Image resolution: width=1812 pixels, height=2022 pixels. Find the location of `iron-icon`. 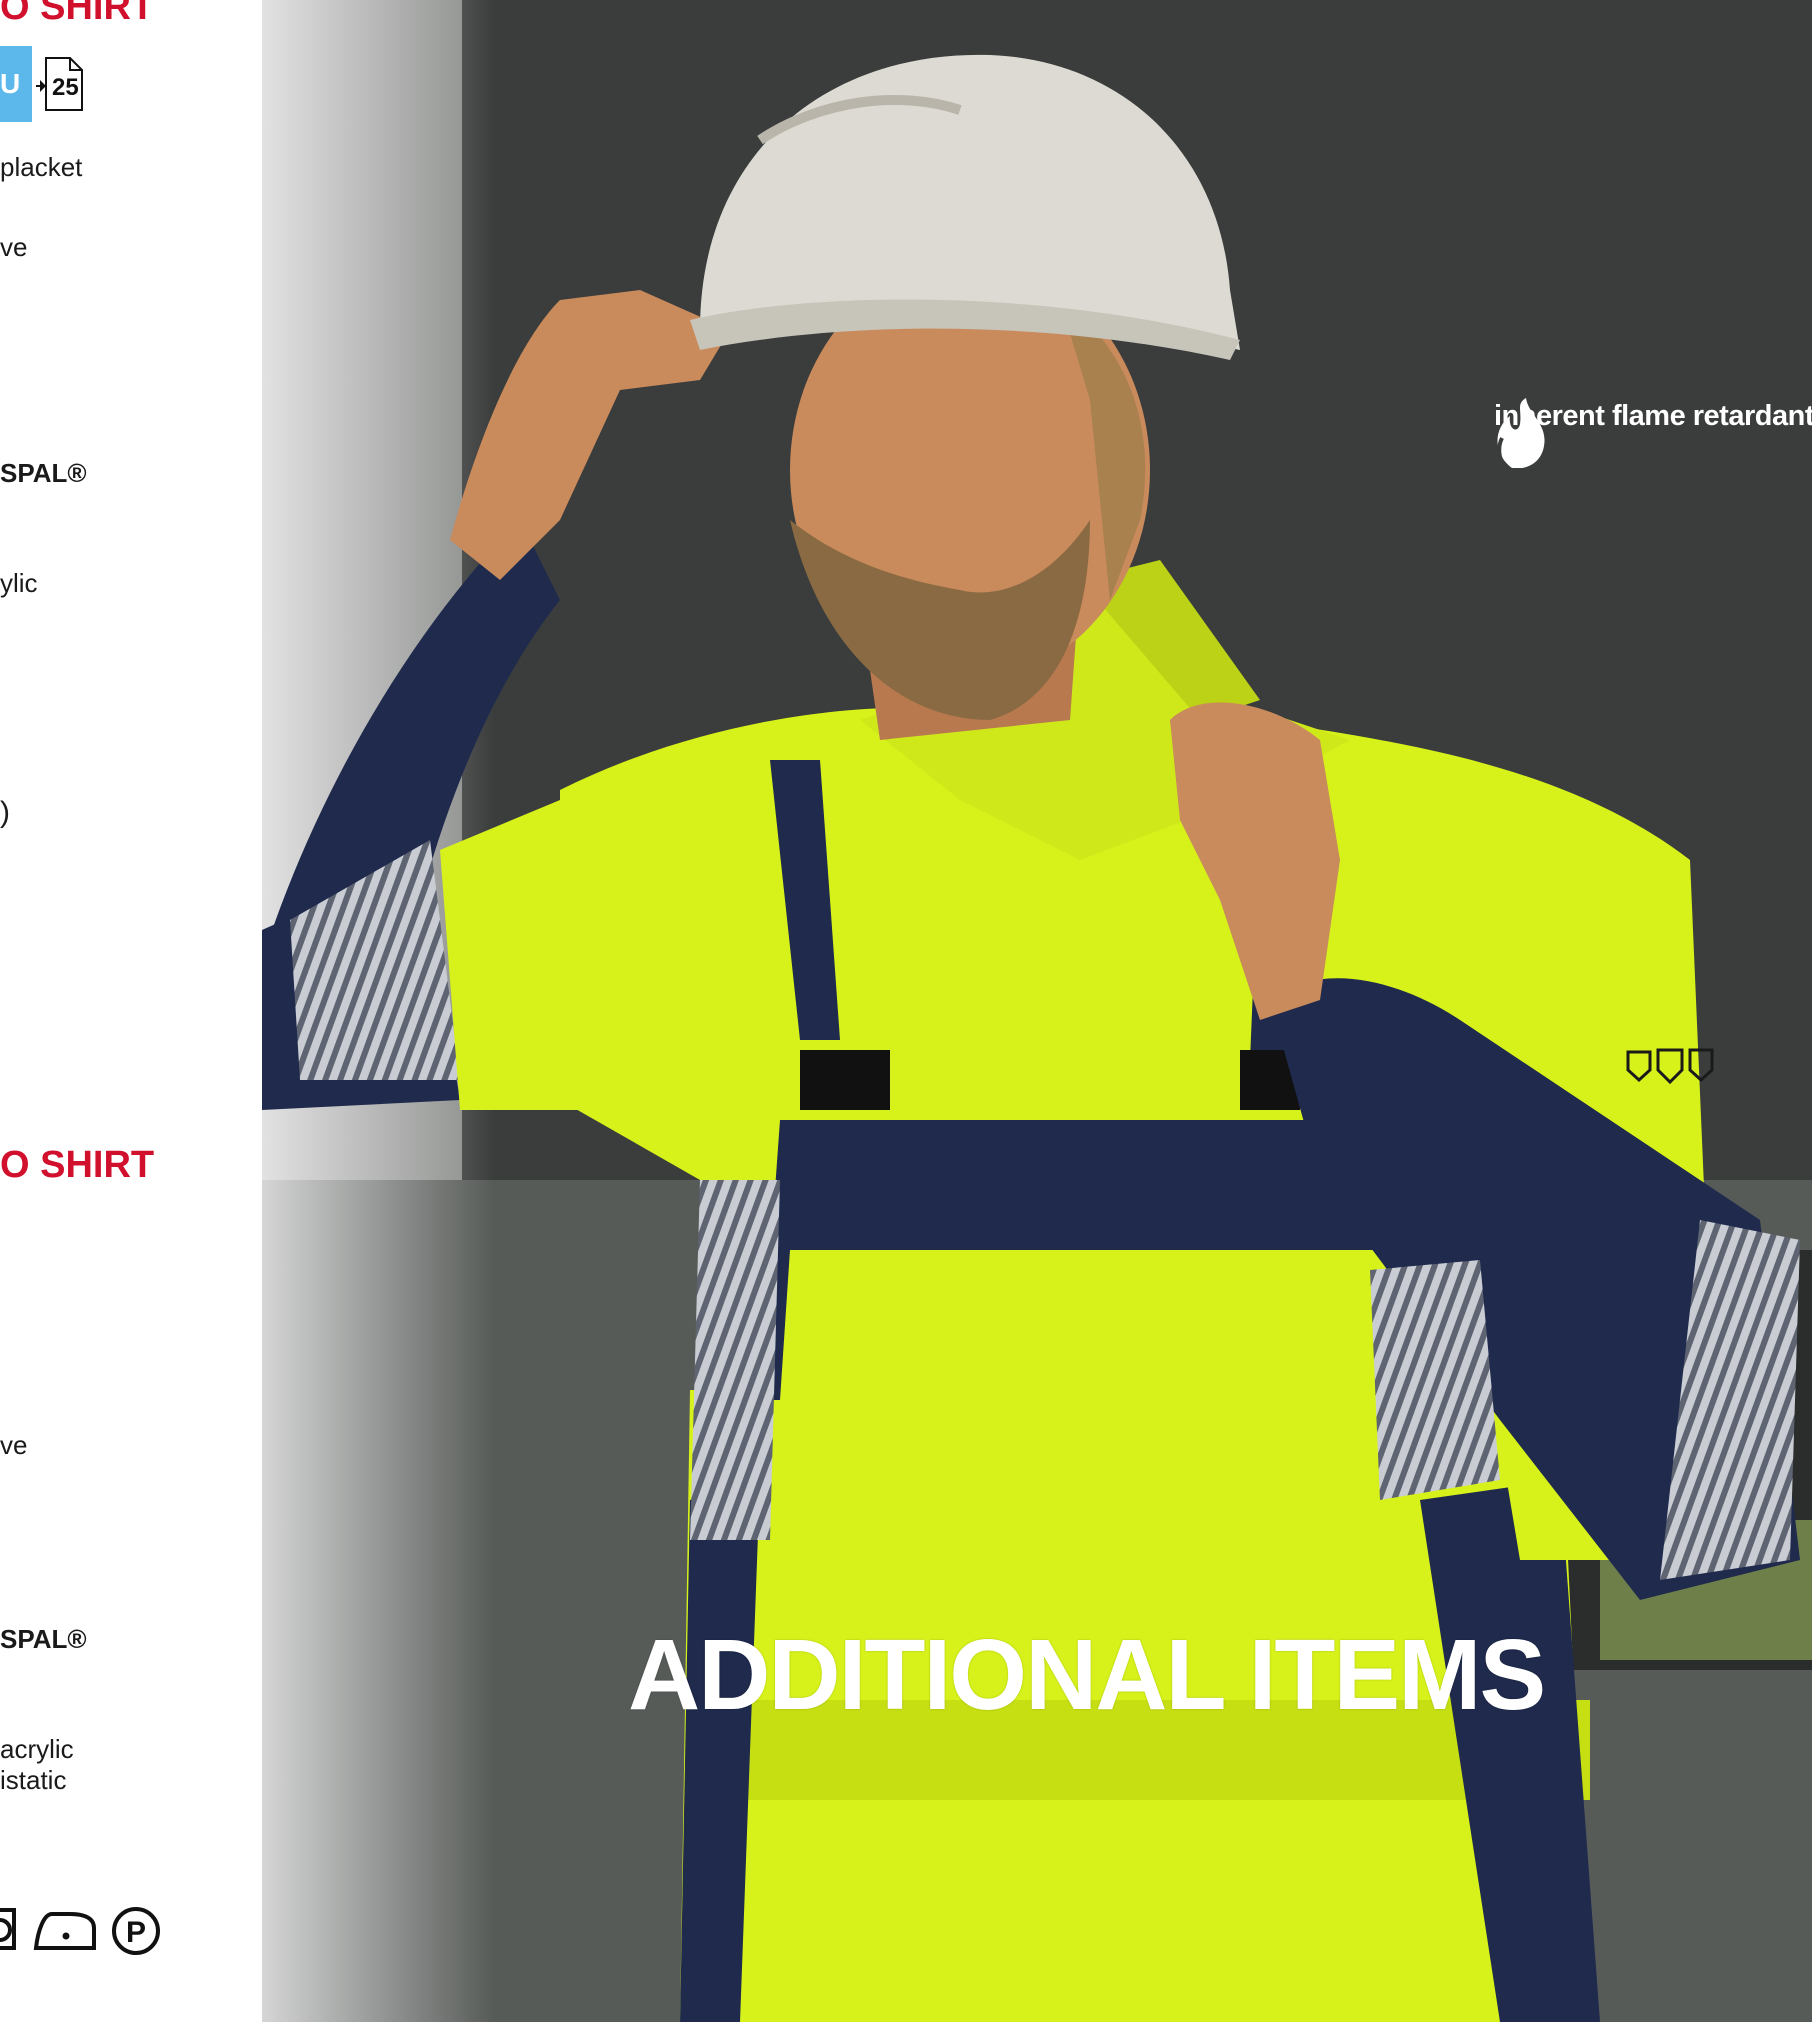

iron-icon is located at coordinates (64, 1931).